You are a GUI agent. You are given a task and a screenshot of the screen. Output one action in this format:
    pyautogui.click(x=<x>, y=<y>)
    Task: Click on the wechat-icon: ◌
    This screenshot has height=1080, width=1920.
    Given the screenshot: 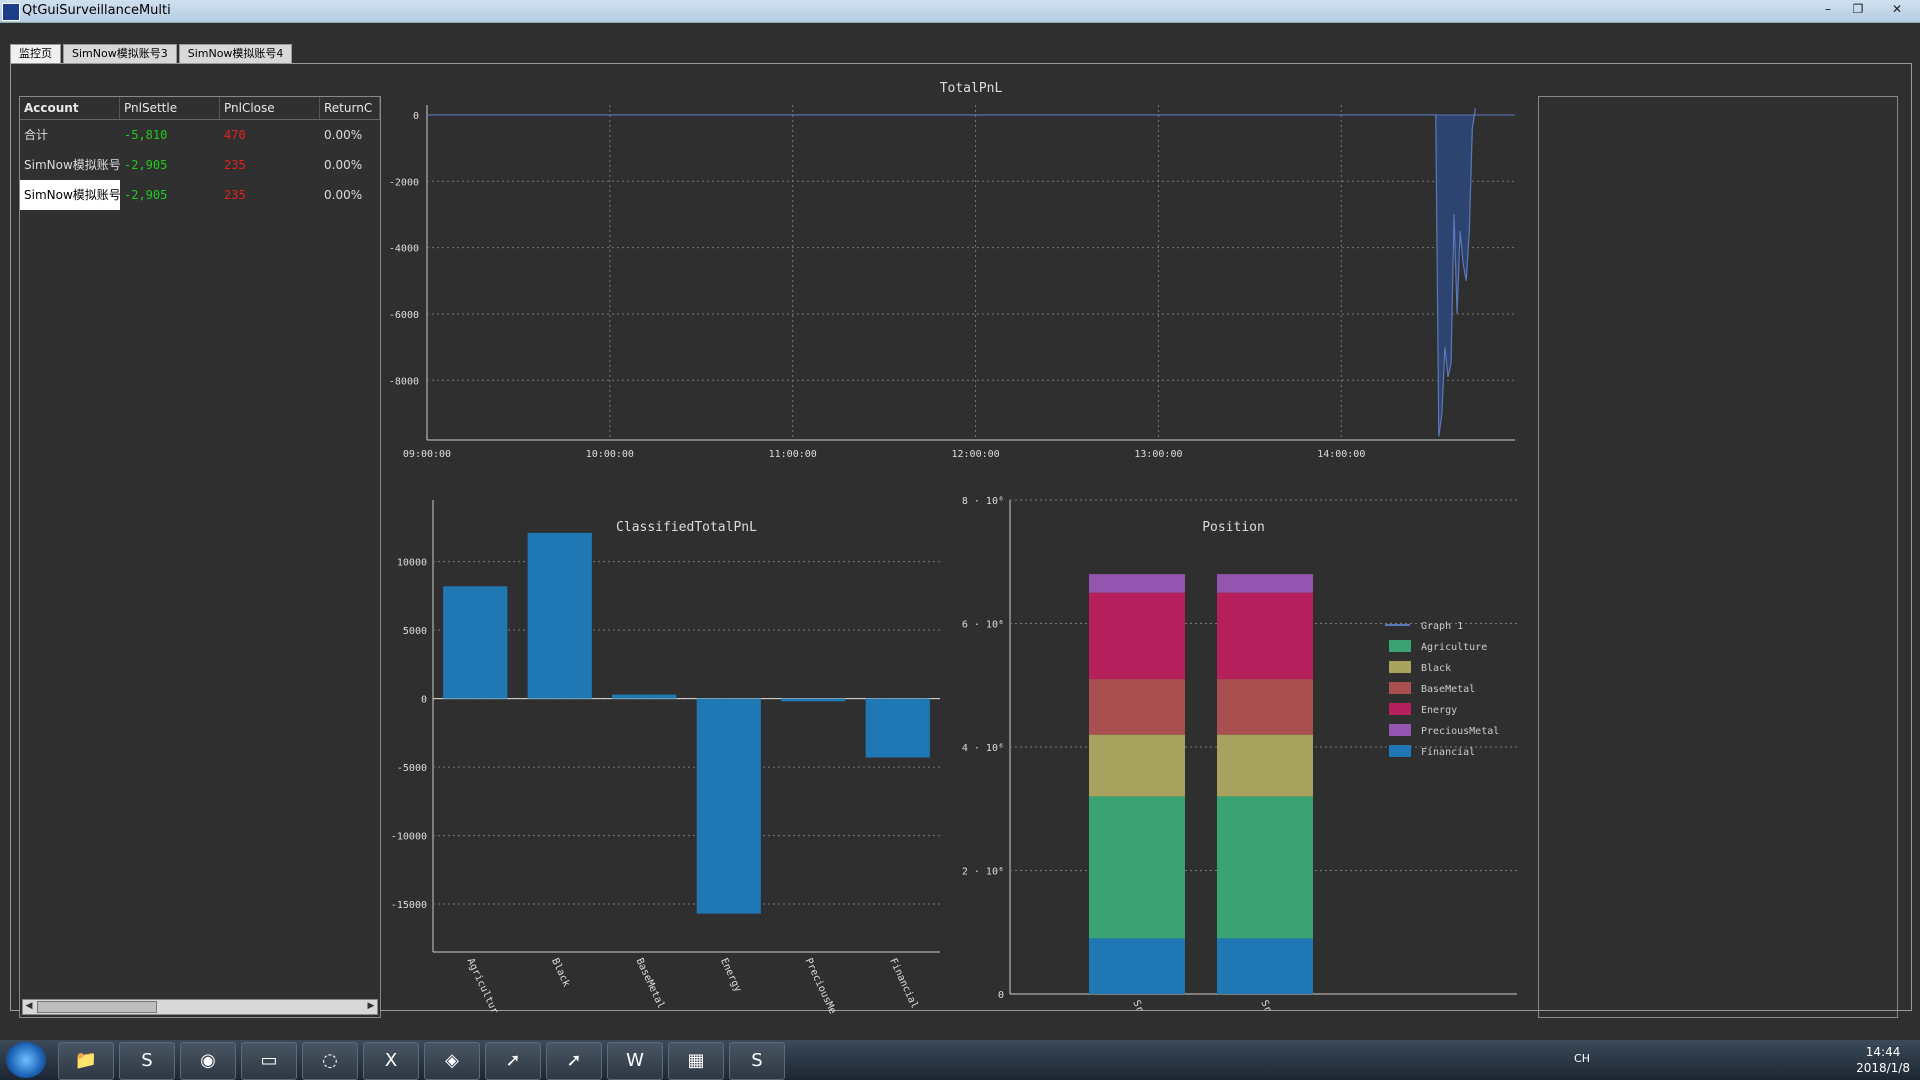 What is the action you would take?
    pyautogui.click(x=330, y=1061)
    